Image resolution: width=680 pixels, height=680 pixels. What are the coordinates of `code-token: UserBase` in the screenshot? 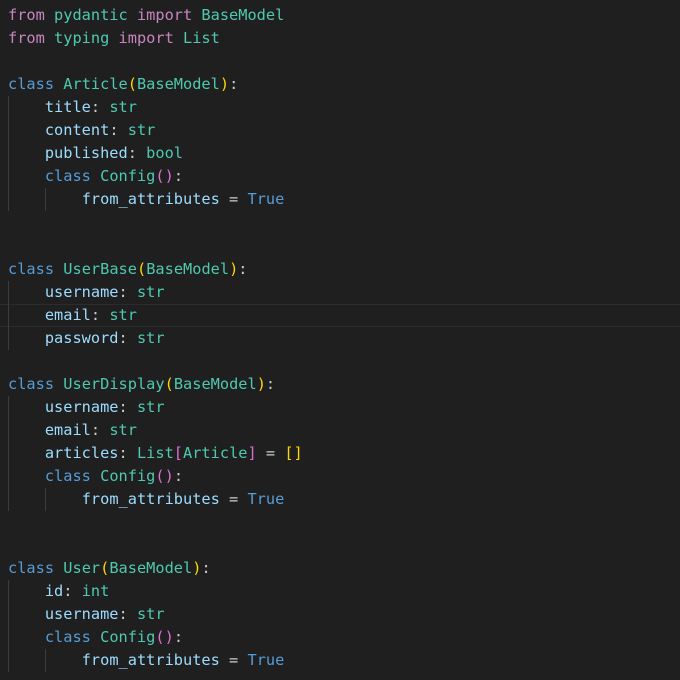 It's located at (100, 268).